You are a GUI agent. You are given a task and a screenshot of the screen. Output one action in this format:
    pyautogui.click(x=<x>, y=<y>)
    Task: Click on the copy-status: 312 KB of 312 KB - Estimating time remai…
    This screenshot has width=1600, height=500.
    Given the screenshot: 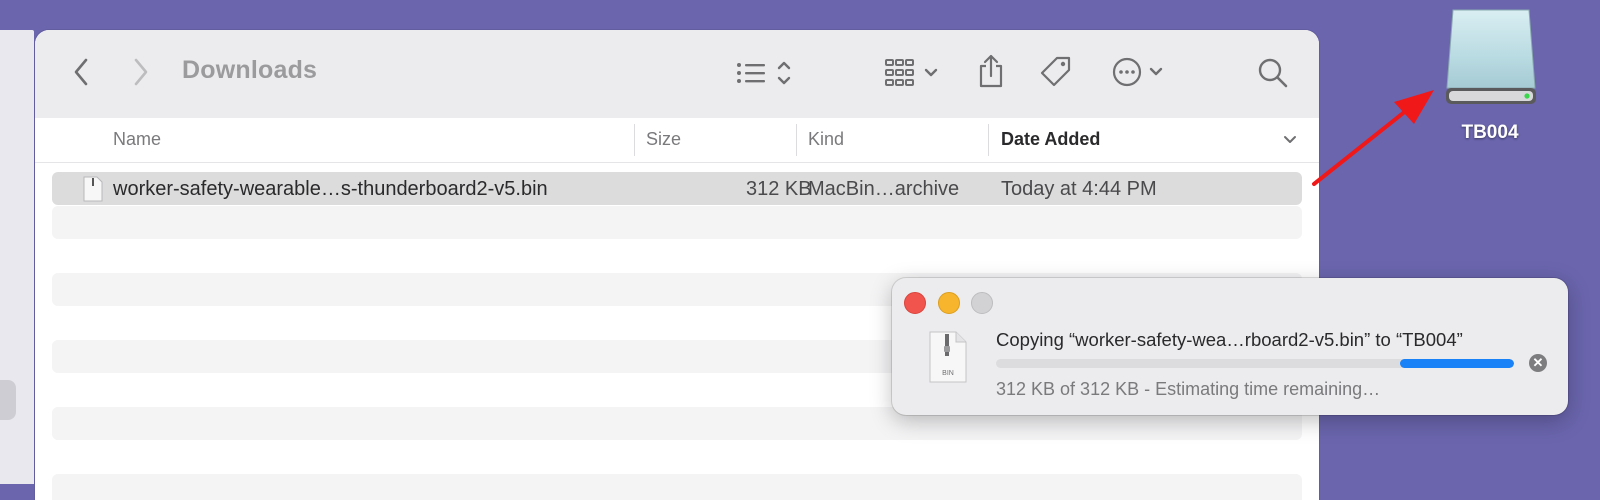 What is the action you would take?
    pyautogui.click(x=1188, y=389)
    